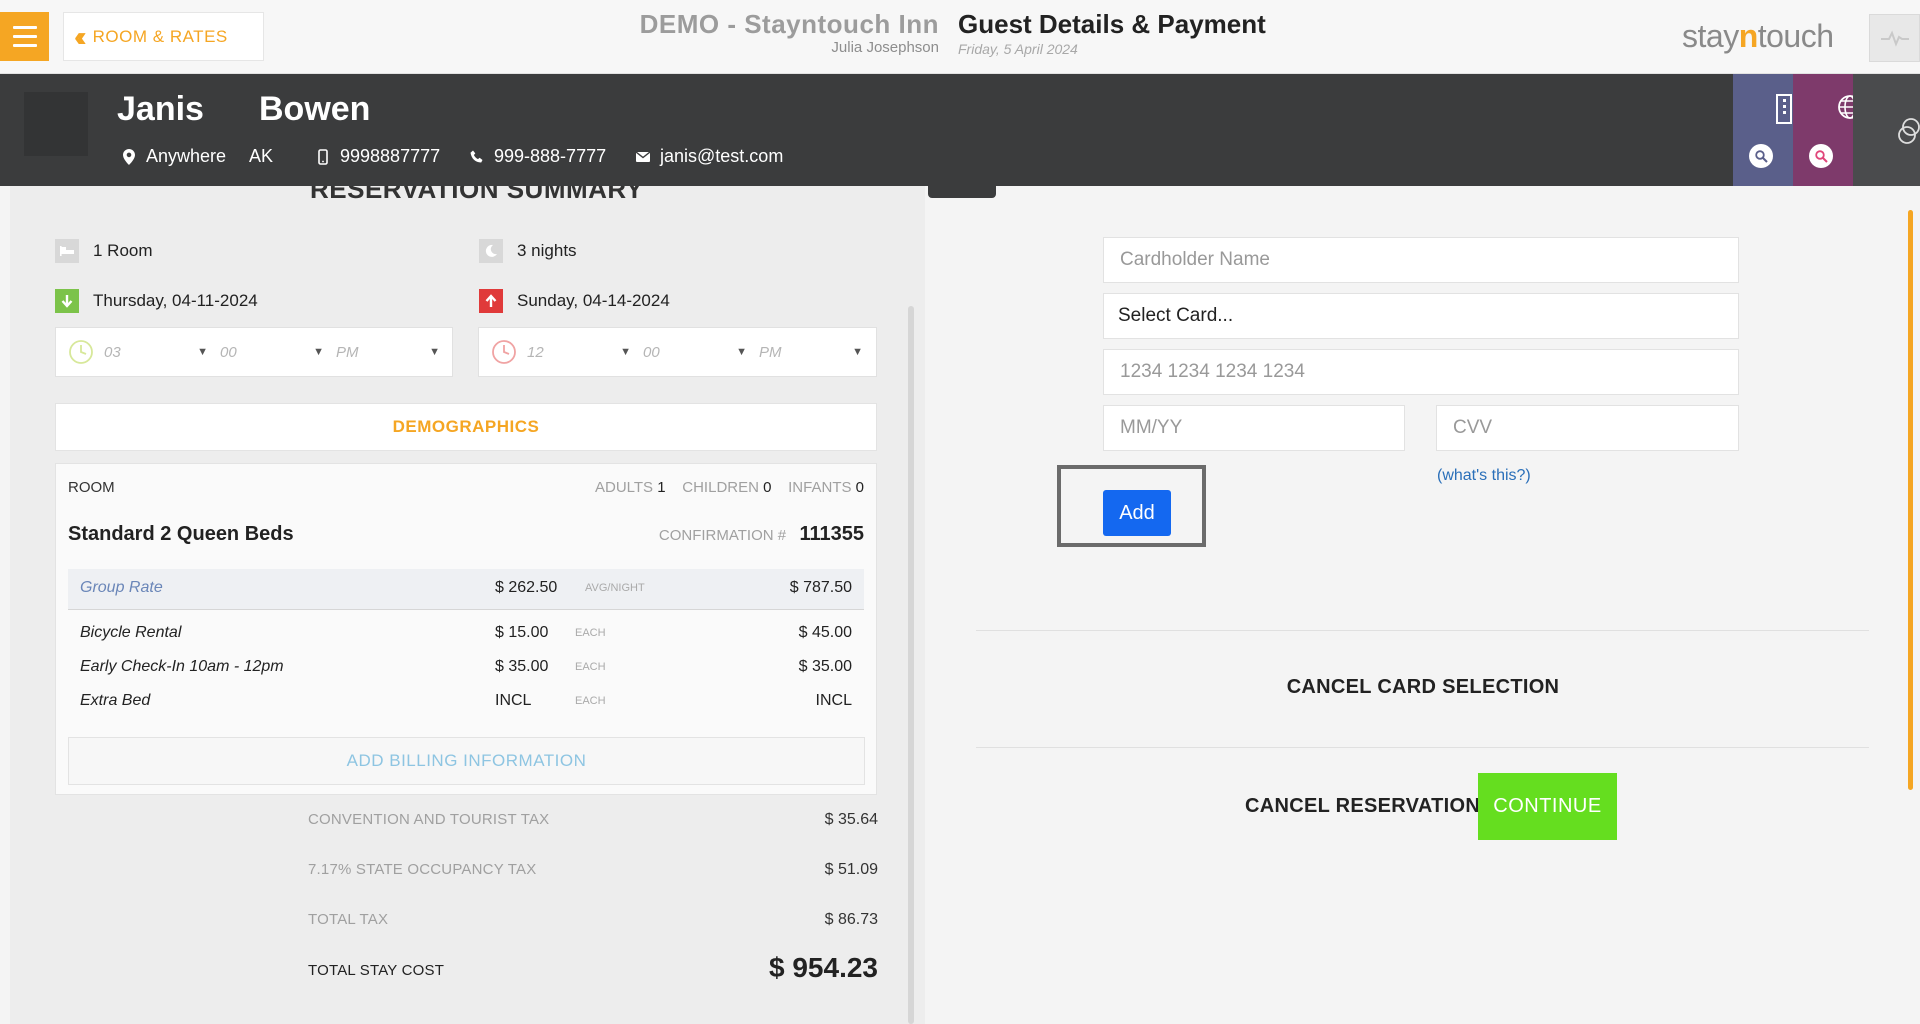 The image size is (1920, 1024). What do you see at coordinates (278, 352) in the screenshot?
I see `arrival-minute-select: 00 ▼` at bounding box center [278, 352].